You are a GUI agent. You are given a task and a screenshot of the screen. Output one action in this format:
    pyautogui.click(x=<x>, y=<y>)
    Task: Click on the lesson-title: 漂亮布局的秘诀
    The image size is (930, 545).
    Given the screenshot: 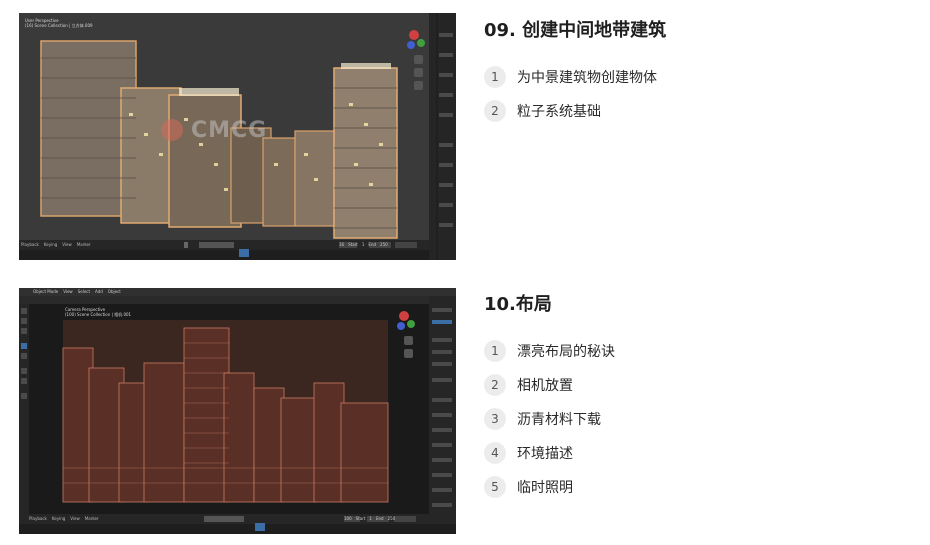 What is the action you would take?
    pyautogui.click(x=566, y=352)
    